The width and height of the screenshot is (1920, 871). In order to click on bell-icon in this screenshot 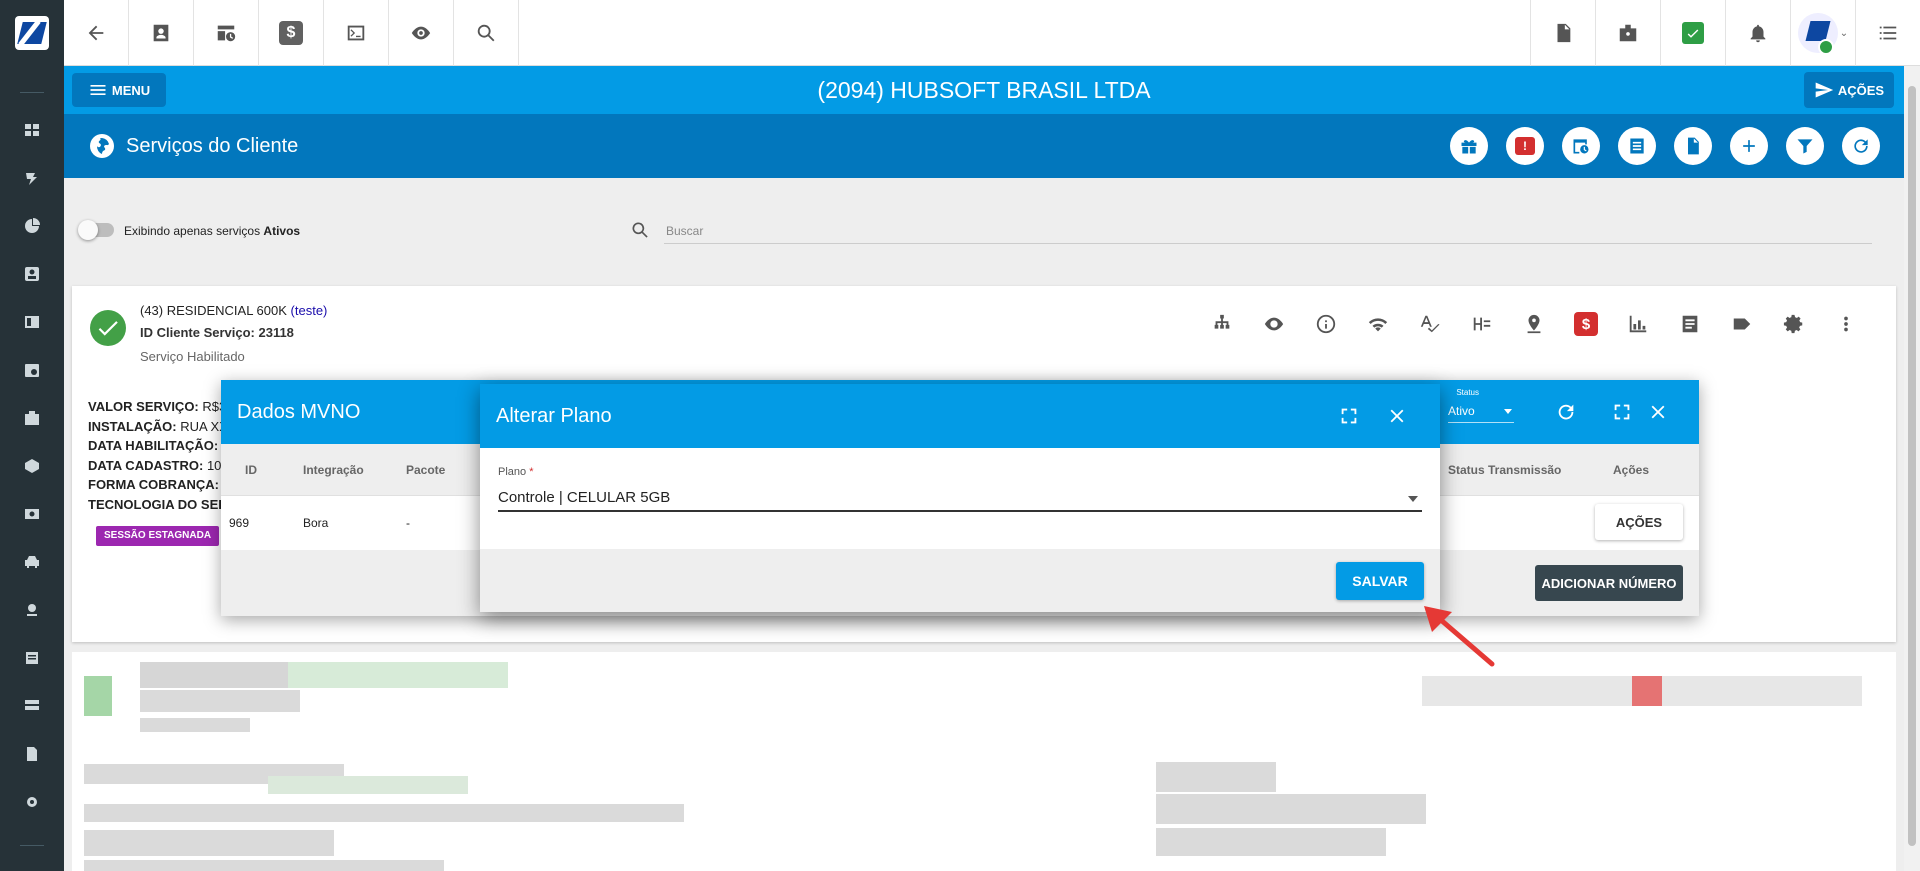, I will do `click(1758, 33)`.